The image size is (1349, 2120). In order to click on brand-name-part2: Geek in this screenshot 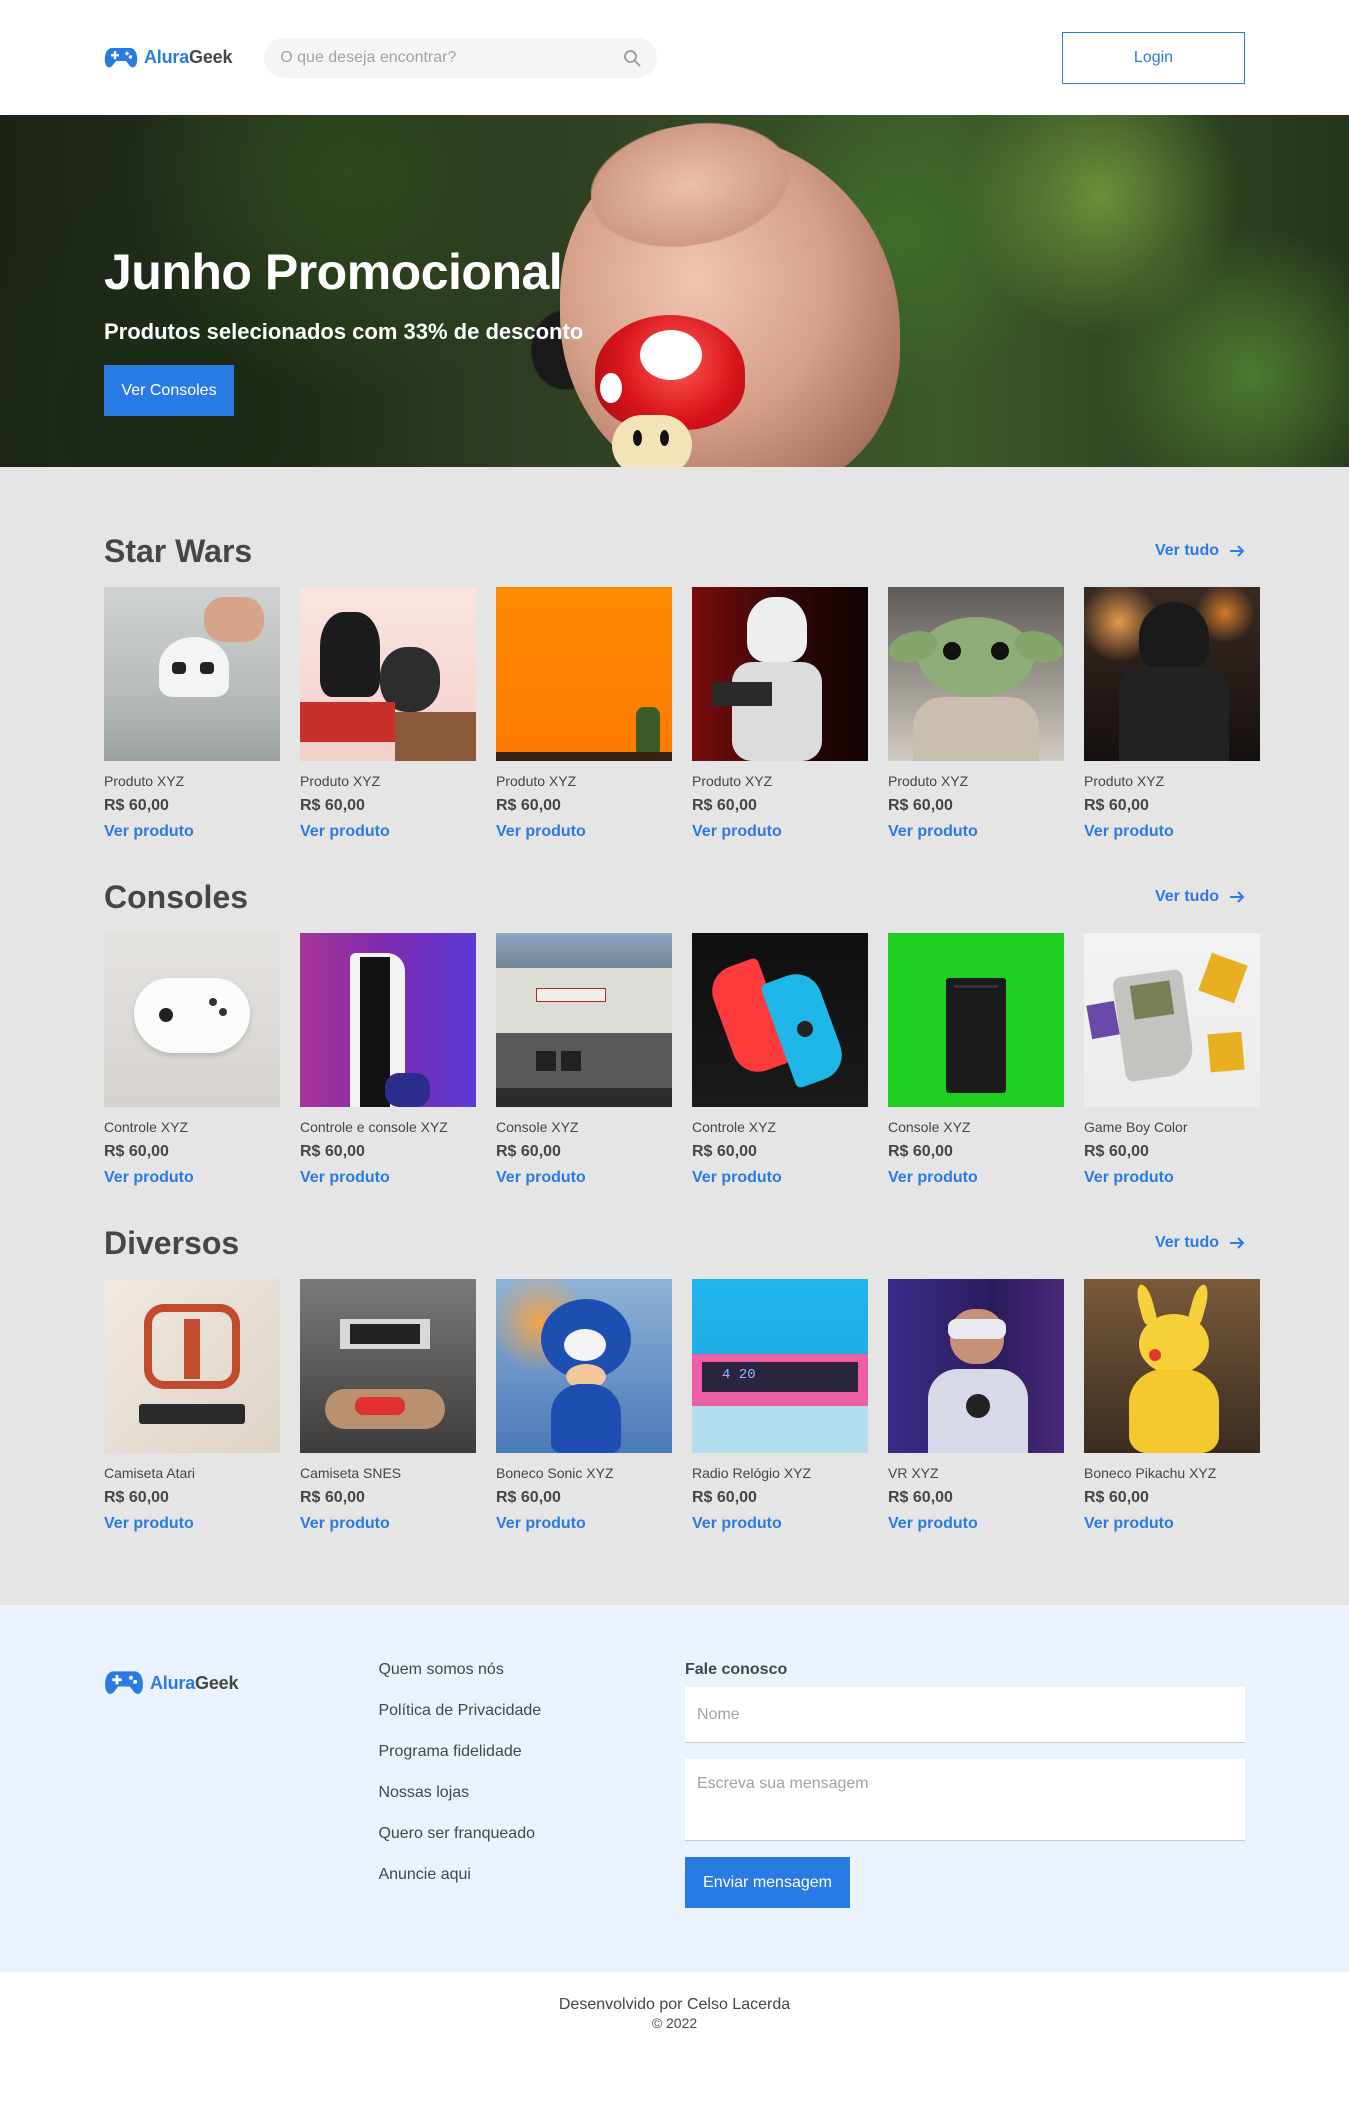, I will do `click(217, 1682)`.